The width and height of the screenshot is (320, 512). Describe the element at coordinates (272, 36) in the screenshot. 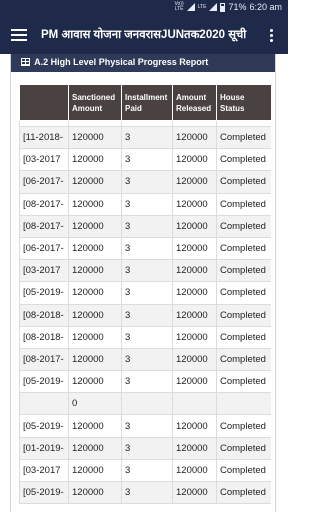

I see `more-options-icon` at that location.